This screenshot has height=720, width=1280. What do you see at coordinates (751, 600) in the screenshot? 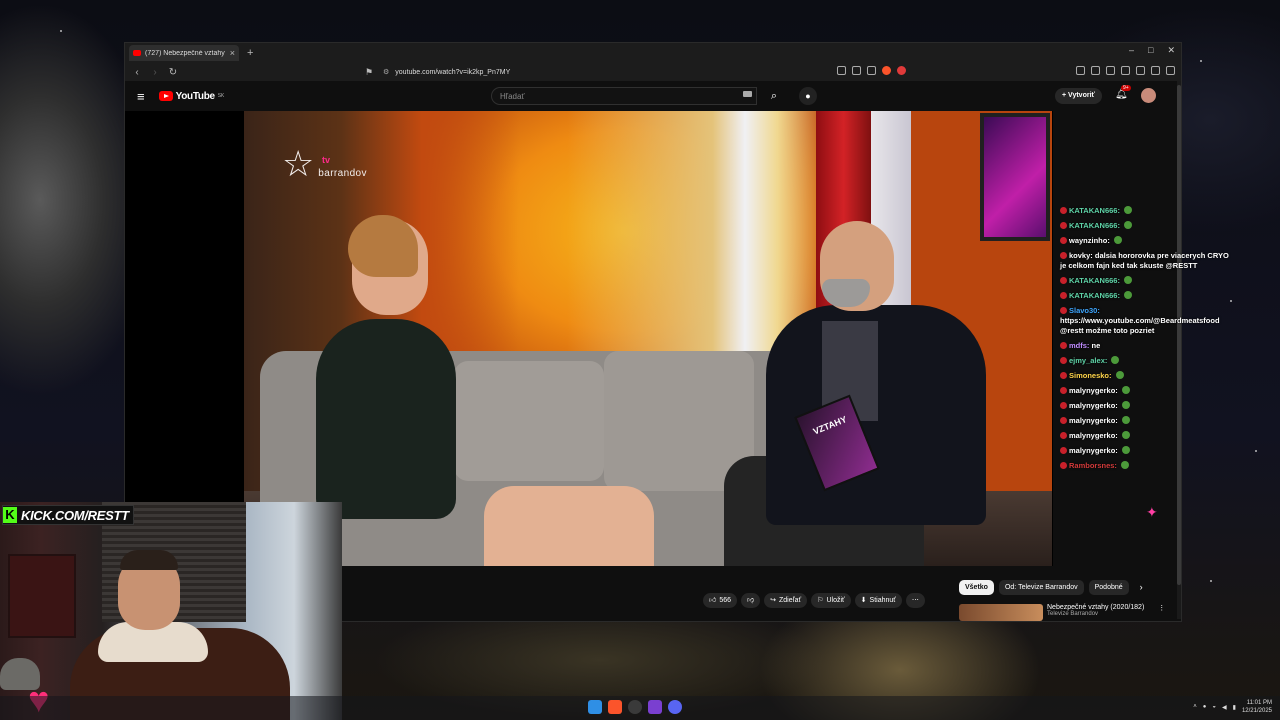
I see `dislike-button: 👎︎` at bounding box center [751, 600].